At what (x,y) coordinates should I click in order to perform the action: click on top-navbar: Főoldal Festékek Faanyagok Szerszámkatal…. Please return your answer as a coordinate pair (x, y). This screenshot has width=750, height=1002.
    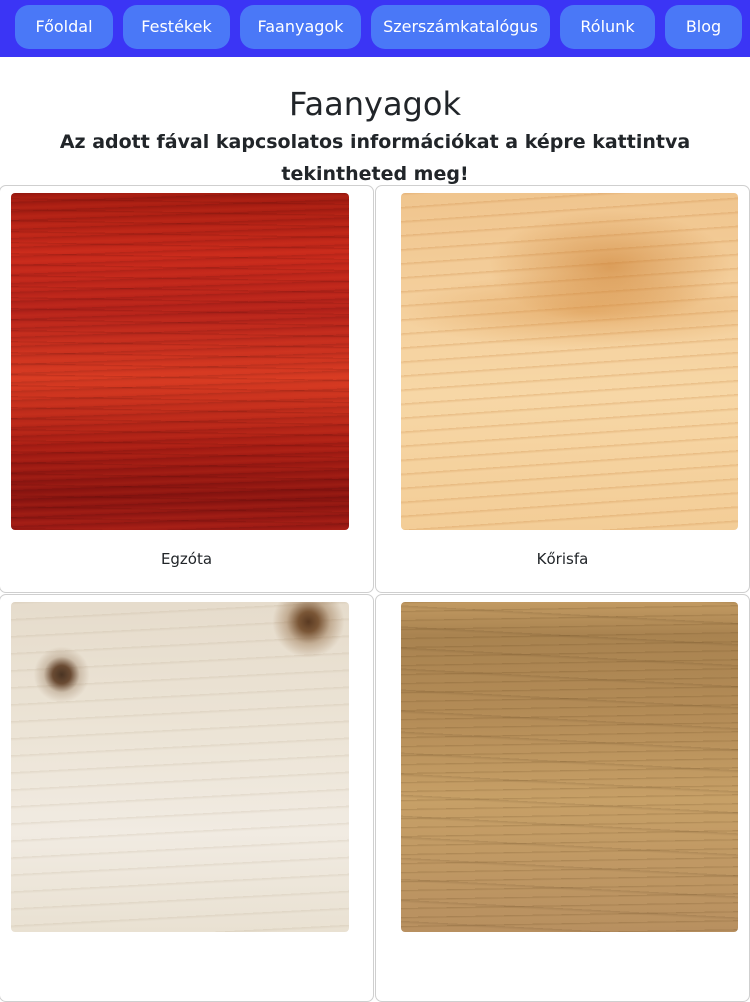
    Looking at the image, I should click on (375, 28).